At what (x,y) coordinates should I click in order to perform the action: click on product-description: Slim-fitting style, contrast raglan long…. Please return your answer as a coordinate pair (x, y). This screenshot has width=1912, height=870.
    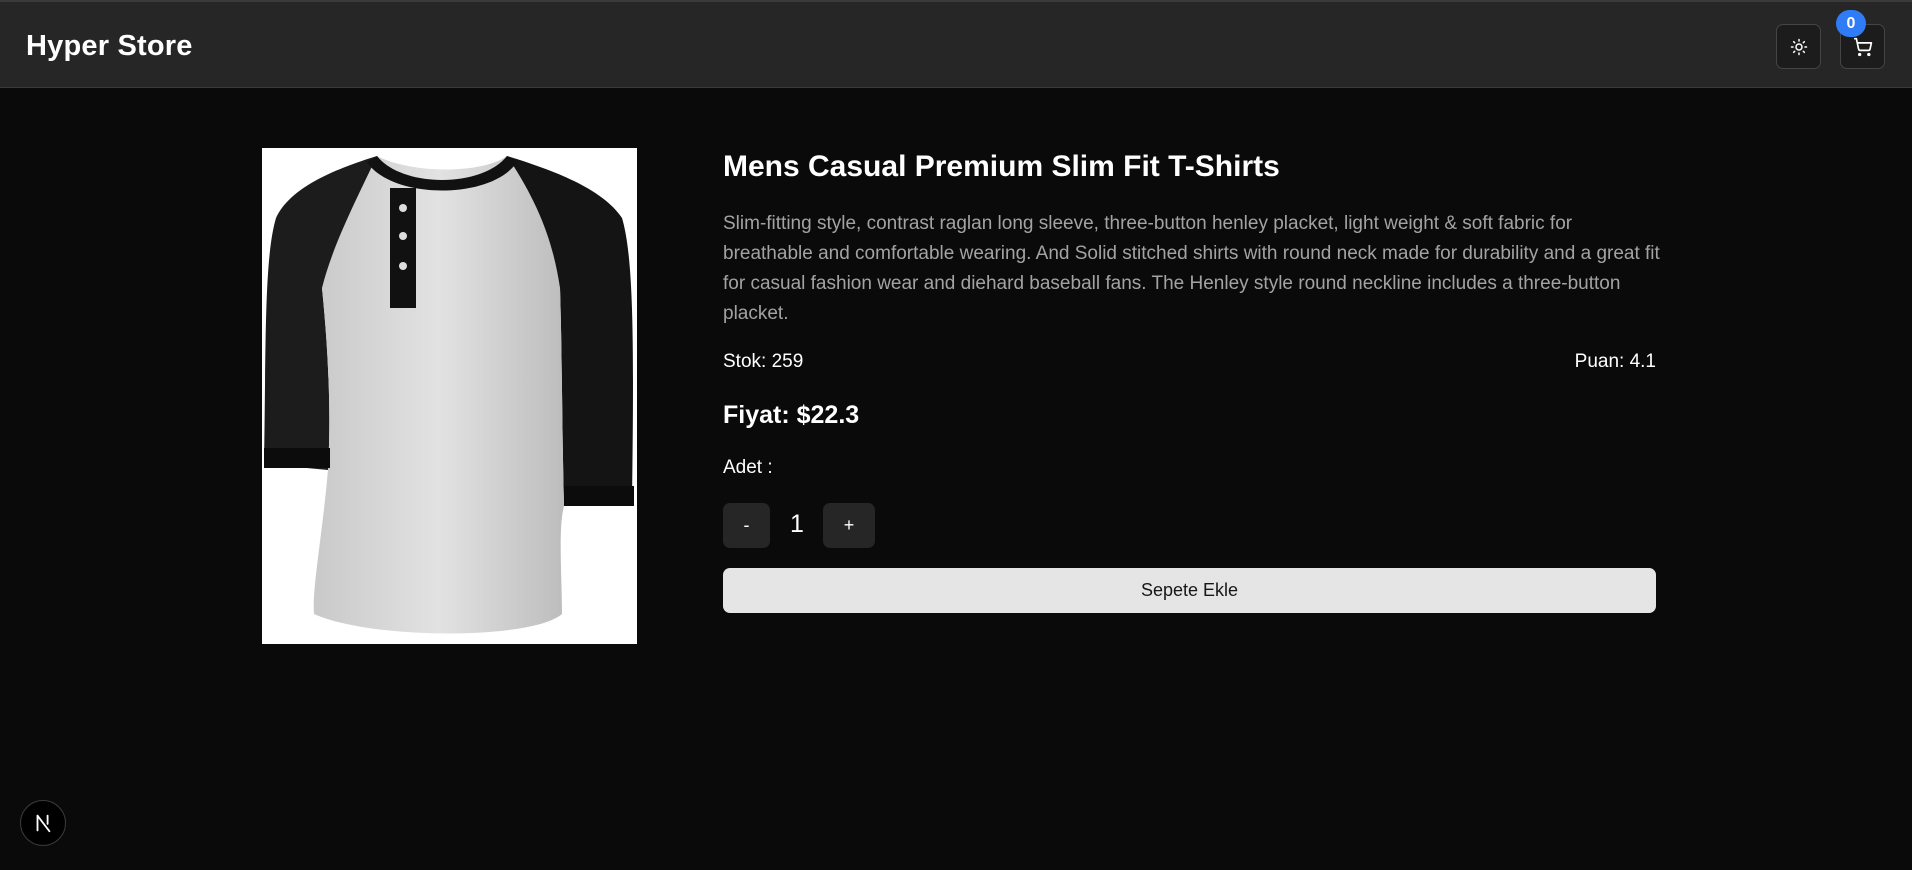
    Looking at the image, I should click on (1191, 268).